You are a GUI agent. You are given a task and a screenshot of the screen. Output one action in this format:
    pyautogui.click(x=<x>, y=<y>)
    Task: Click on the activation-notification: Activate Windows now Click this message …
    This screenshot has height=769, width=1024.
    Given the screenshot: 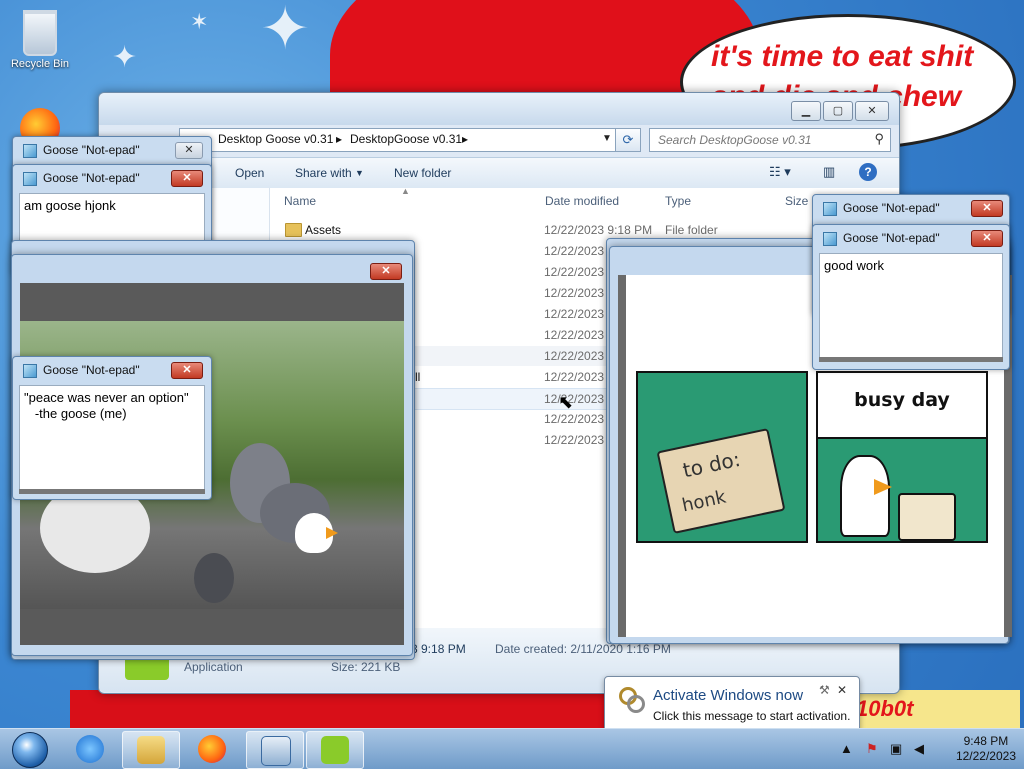 What is the action you would take?
    pyautogui.click(x=732, y=704)
    